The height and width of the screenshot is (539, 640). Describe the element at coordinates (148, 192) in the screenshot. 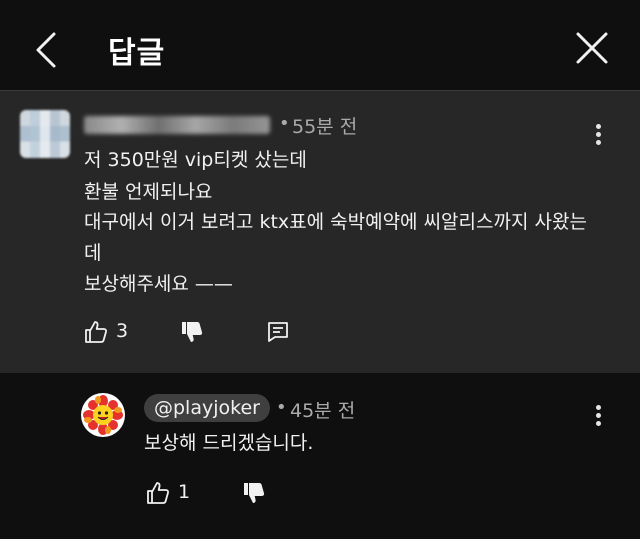

I see `comment-line: 환불 언제되나요` at that location.